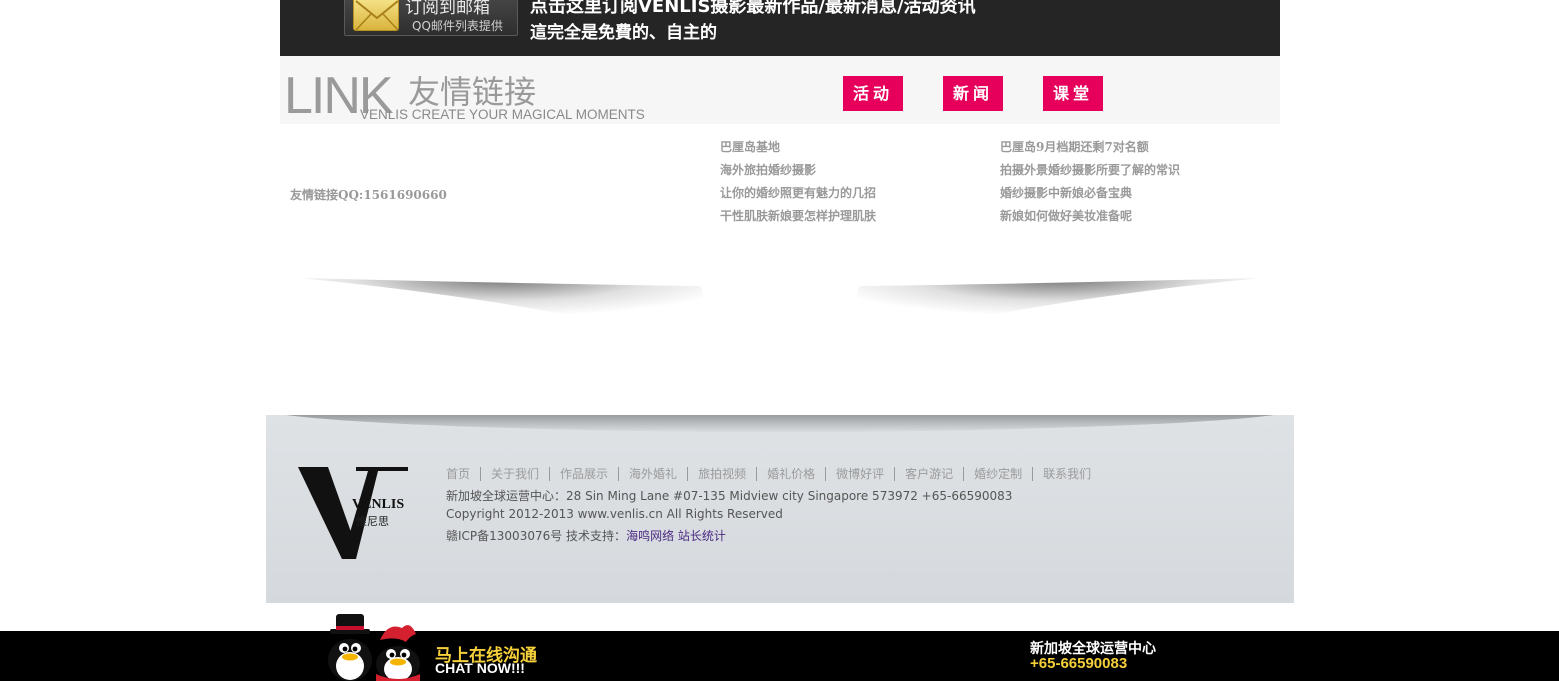 This screenshot has width=1559, height=681. I want to click on list-item: 拍摄外景婚纱摄影所要了解的常识, so click(1090, 173).